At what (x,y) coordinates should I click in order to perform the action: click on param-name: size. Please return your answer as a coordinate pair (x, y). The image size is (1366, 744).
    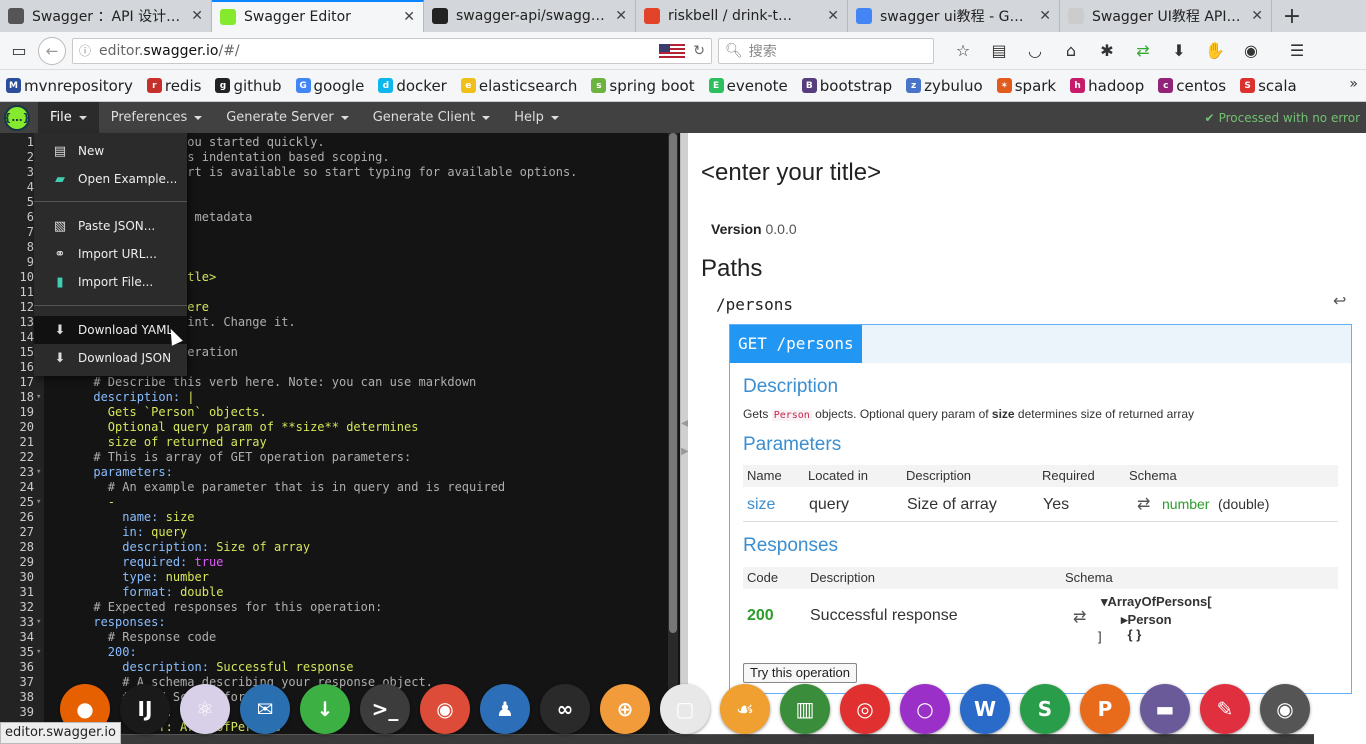
    Looking at the image, I should click on (761, 504).